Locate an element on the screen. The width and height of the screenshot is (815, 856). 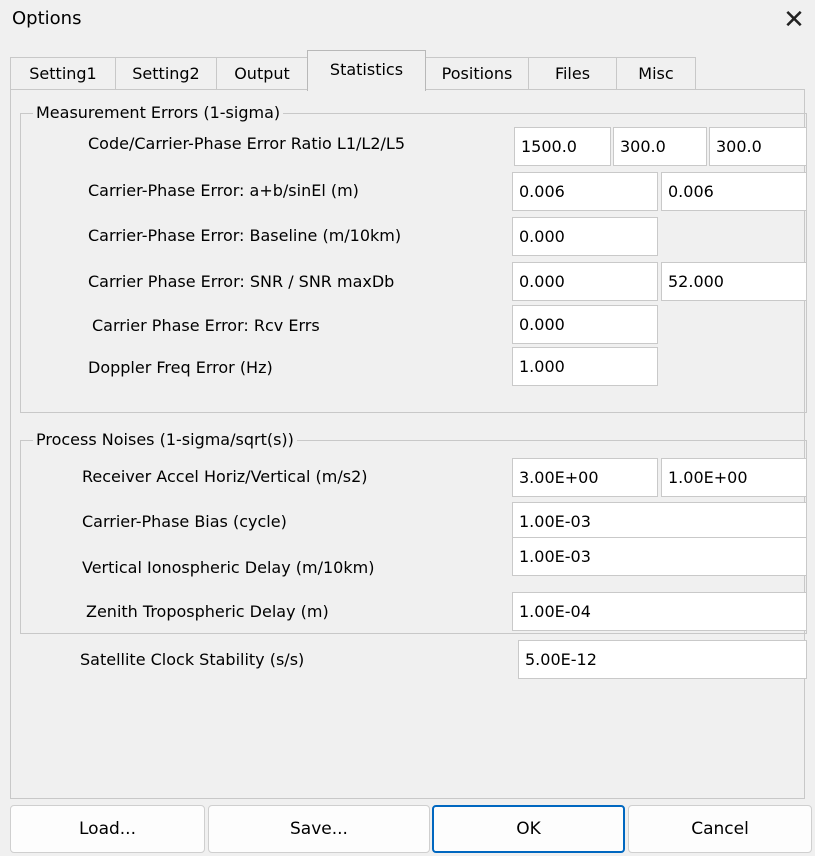
carrier-phase-snr-field: 0.000 is located at coordinates (585, 281).